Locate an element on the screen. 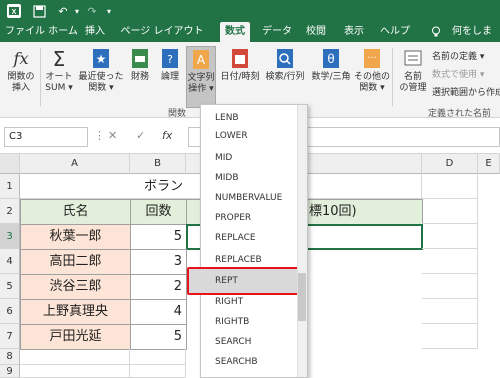  tab-data: データ is located at coordinates (277, 32).